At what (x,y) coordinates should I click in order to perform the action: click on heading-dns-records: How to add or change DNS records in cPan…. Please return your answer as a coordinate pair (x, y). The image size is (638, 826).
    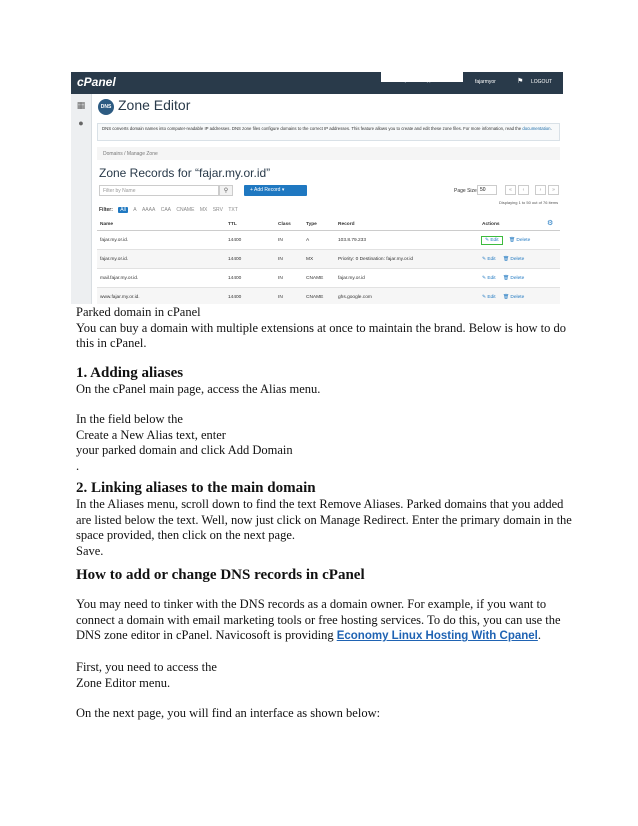
    Looking at the image, I should click on (220, 575).